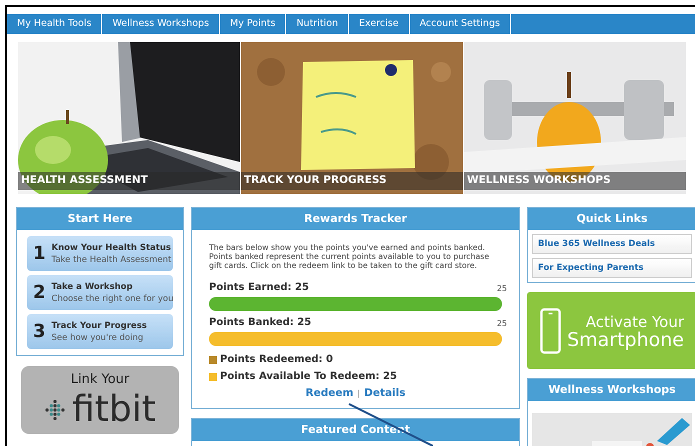 Image resolution: width=695 pixels, height=446 pixels. Describe the element at coordinates (93, 286) in the screenshot. I see `step-title: Take a Workshop` at that location.